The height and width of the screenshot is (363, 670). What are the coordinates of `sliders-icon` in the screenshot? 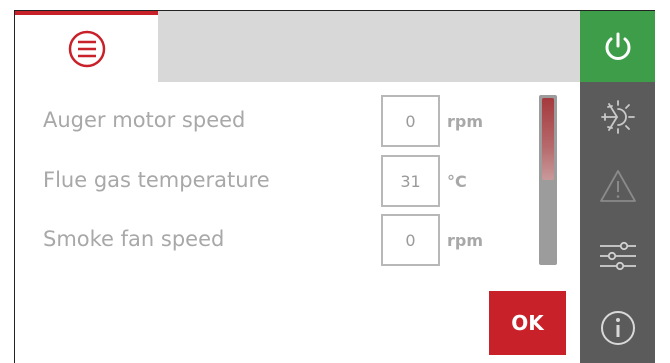 It's located at (617, 256).